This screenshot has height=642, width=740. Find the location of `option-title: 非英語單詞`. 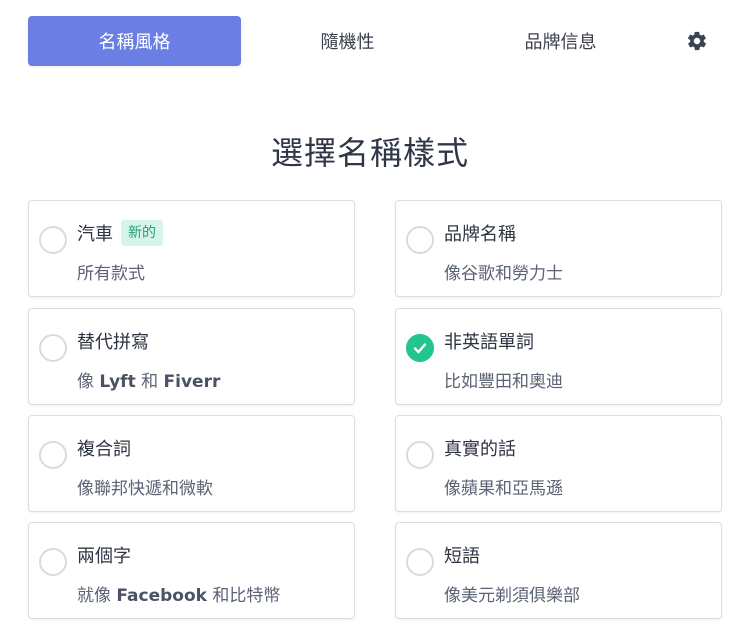

option-title: 非英語單詞 is located at coordinates (489, 342).